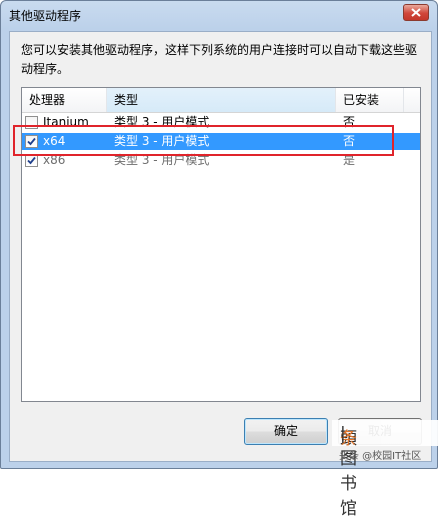  I want to click on checkbox-x64, so click(31, 141).